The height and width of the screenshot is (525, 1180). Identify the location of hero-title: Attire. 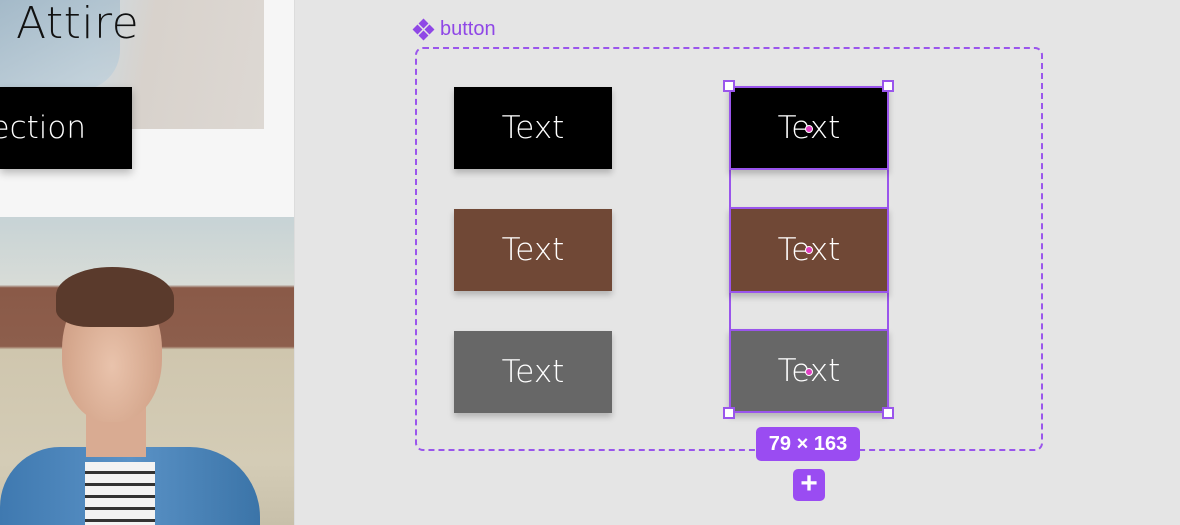
(78, 24).